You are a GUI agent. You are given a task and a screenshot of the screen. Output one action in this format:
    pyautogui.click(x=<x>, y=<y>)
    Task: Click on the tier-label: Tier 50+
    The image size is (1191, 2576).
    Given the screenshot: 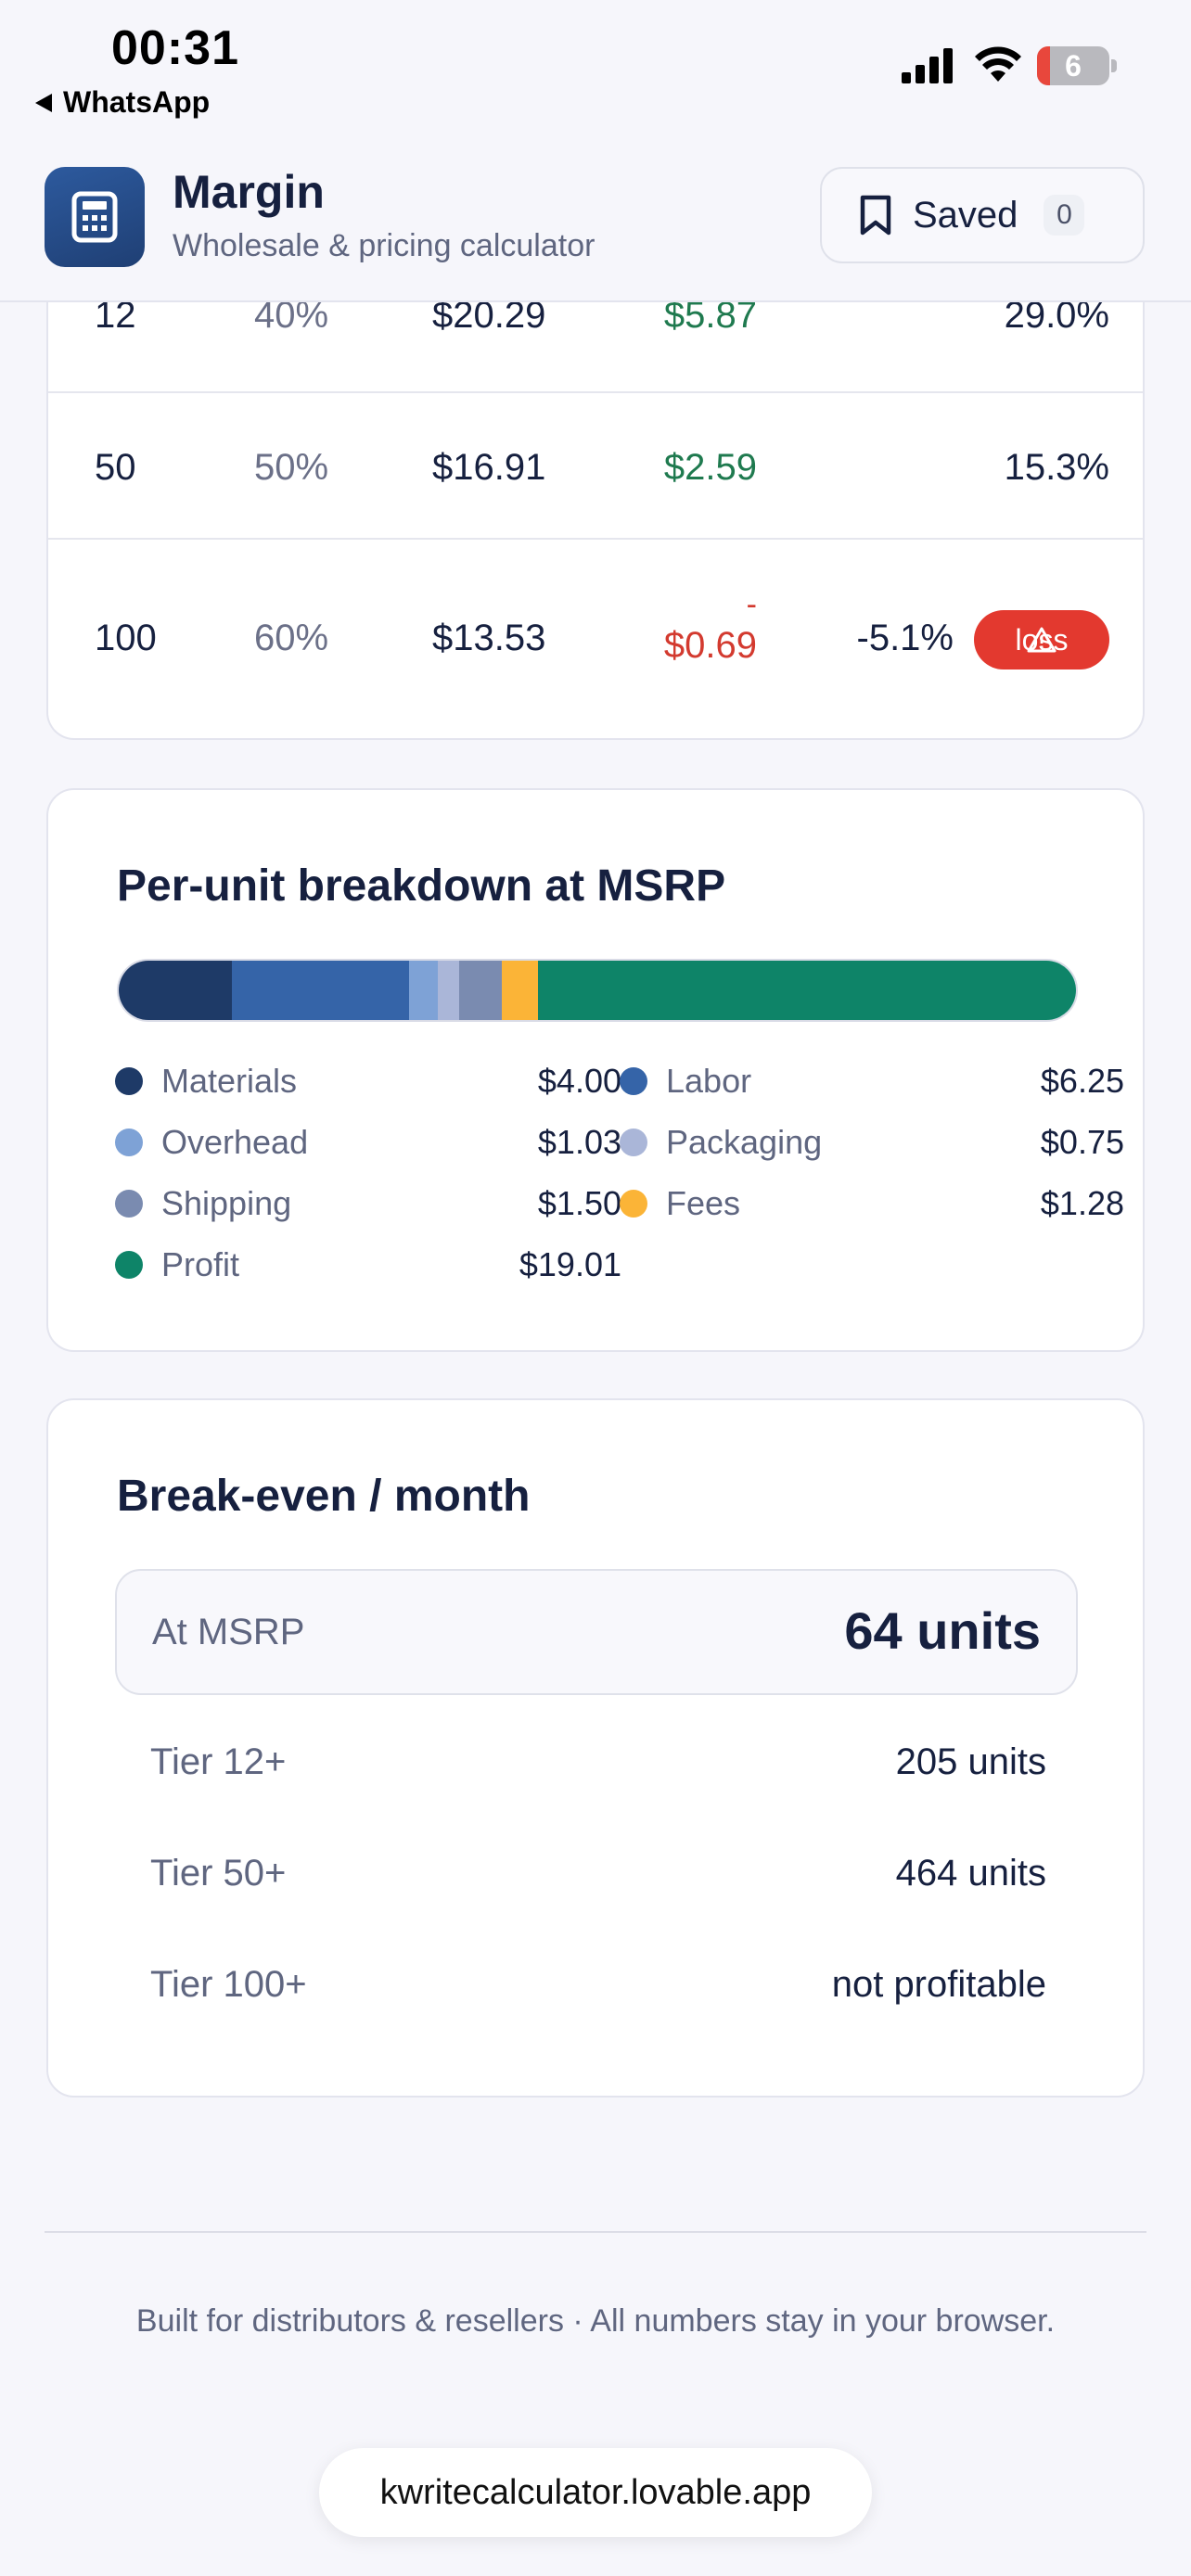 What is the action you would take?
    pyautogui.click(x=218, y=1873)
    